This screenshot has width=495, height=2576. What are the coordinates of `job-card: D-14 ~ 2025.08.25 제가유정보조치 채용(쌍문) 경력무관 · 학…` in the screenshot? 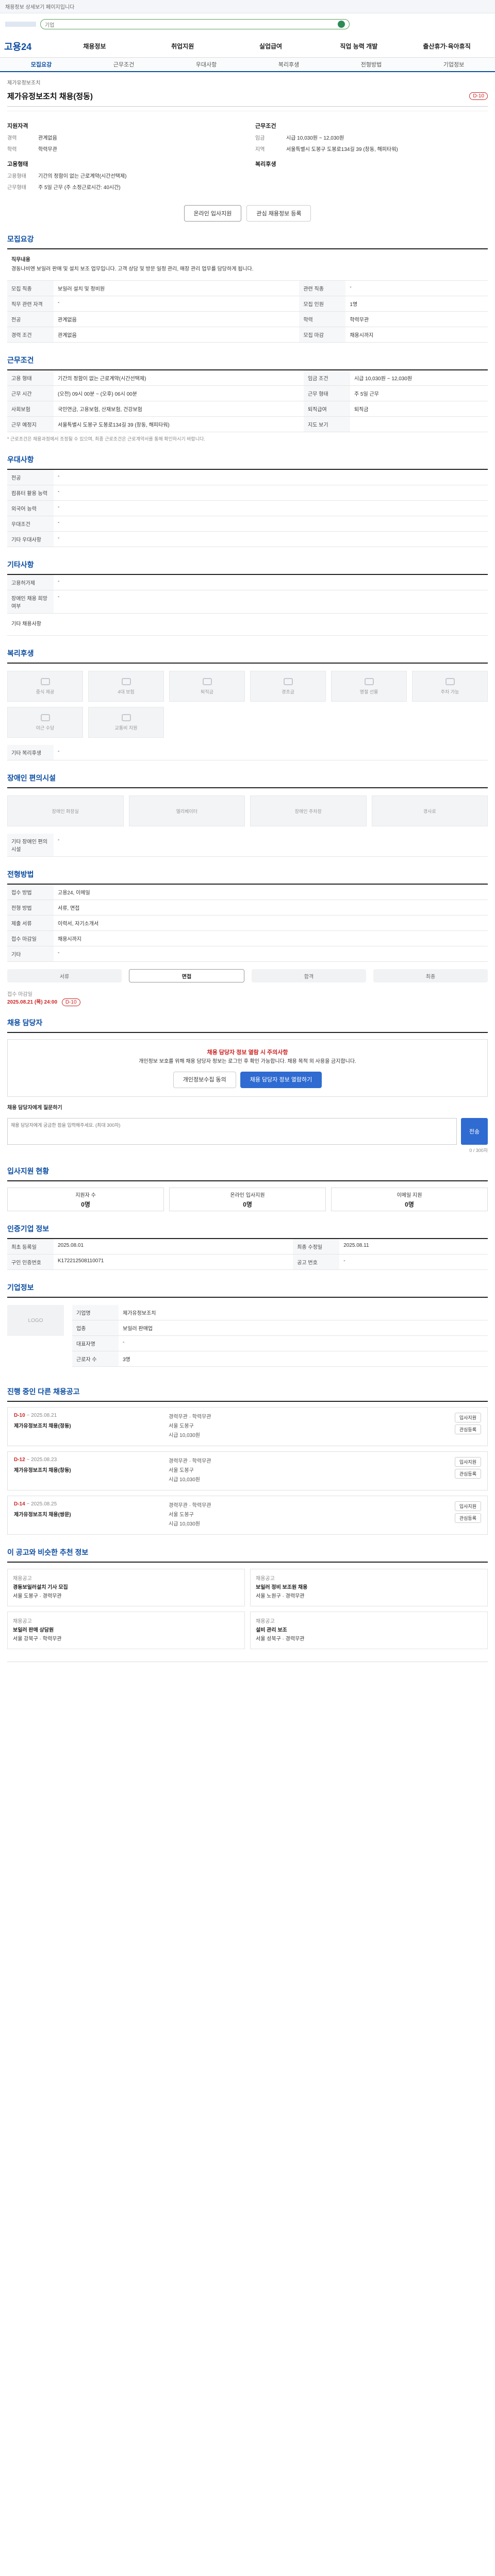 It's located at (247, 1515).